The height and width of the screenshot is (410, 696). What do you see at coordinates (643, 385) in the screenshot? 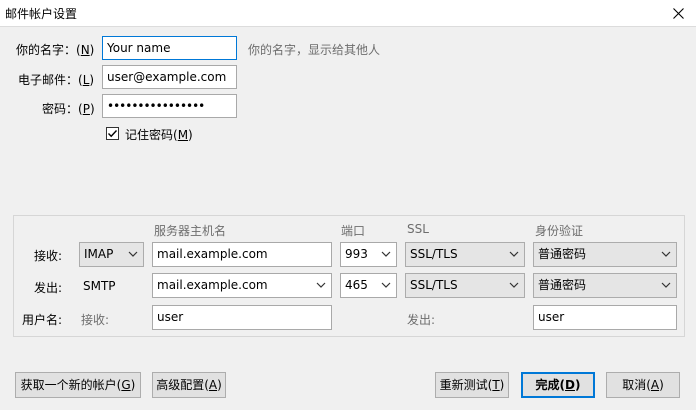
I see `cancel-button: 取消(A)` at bounding box center [643, 385].